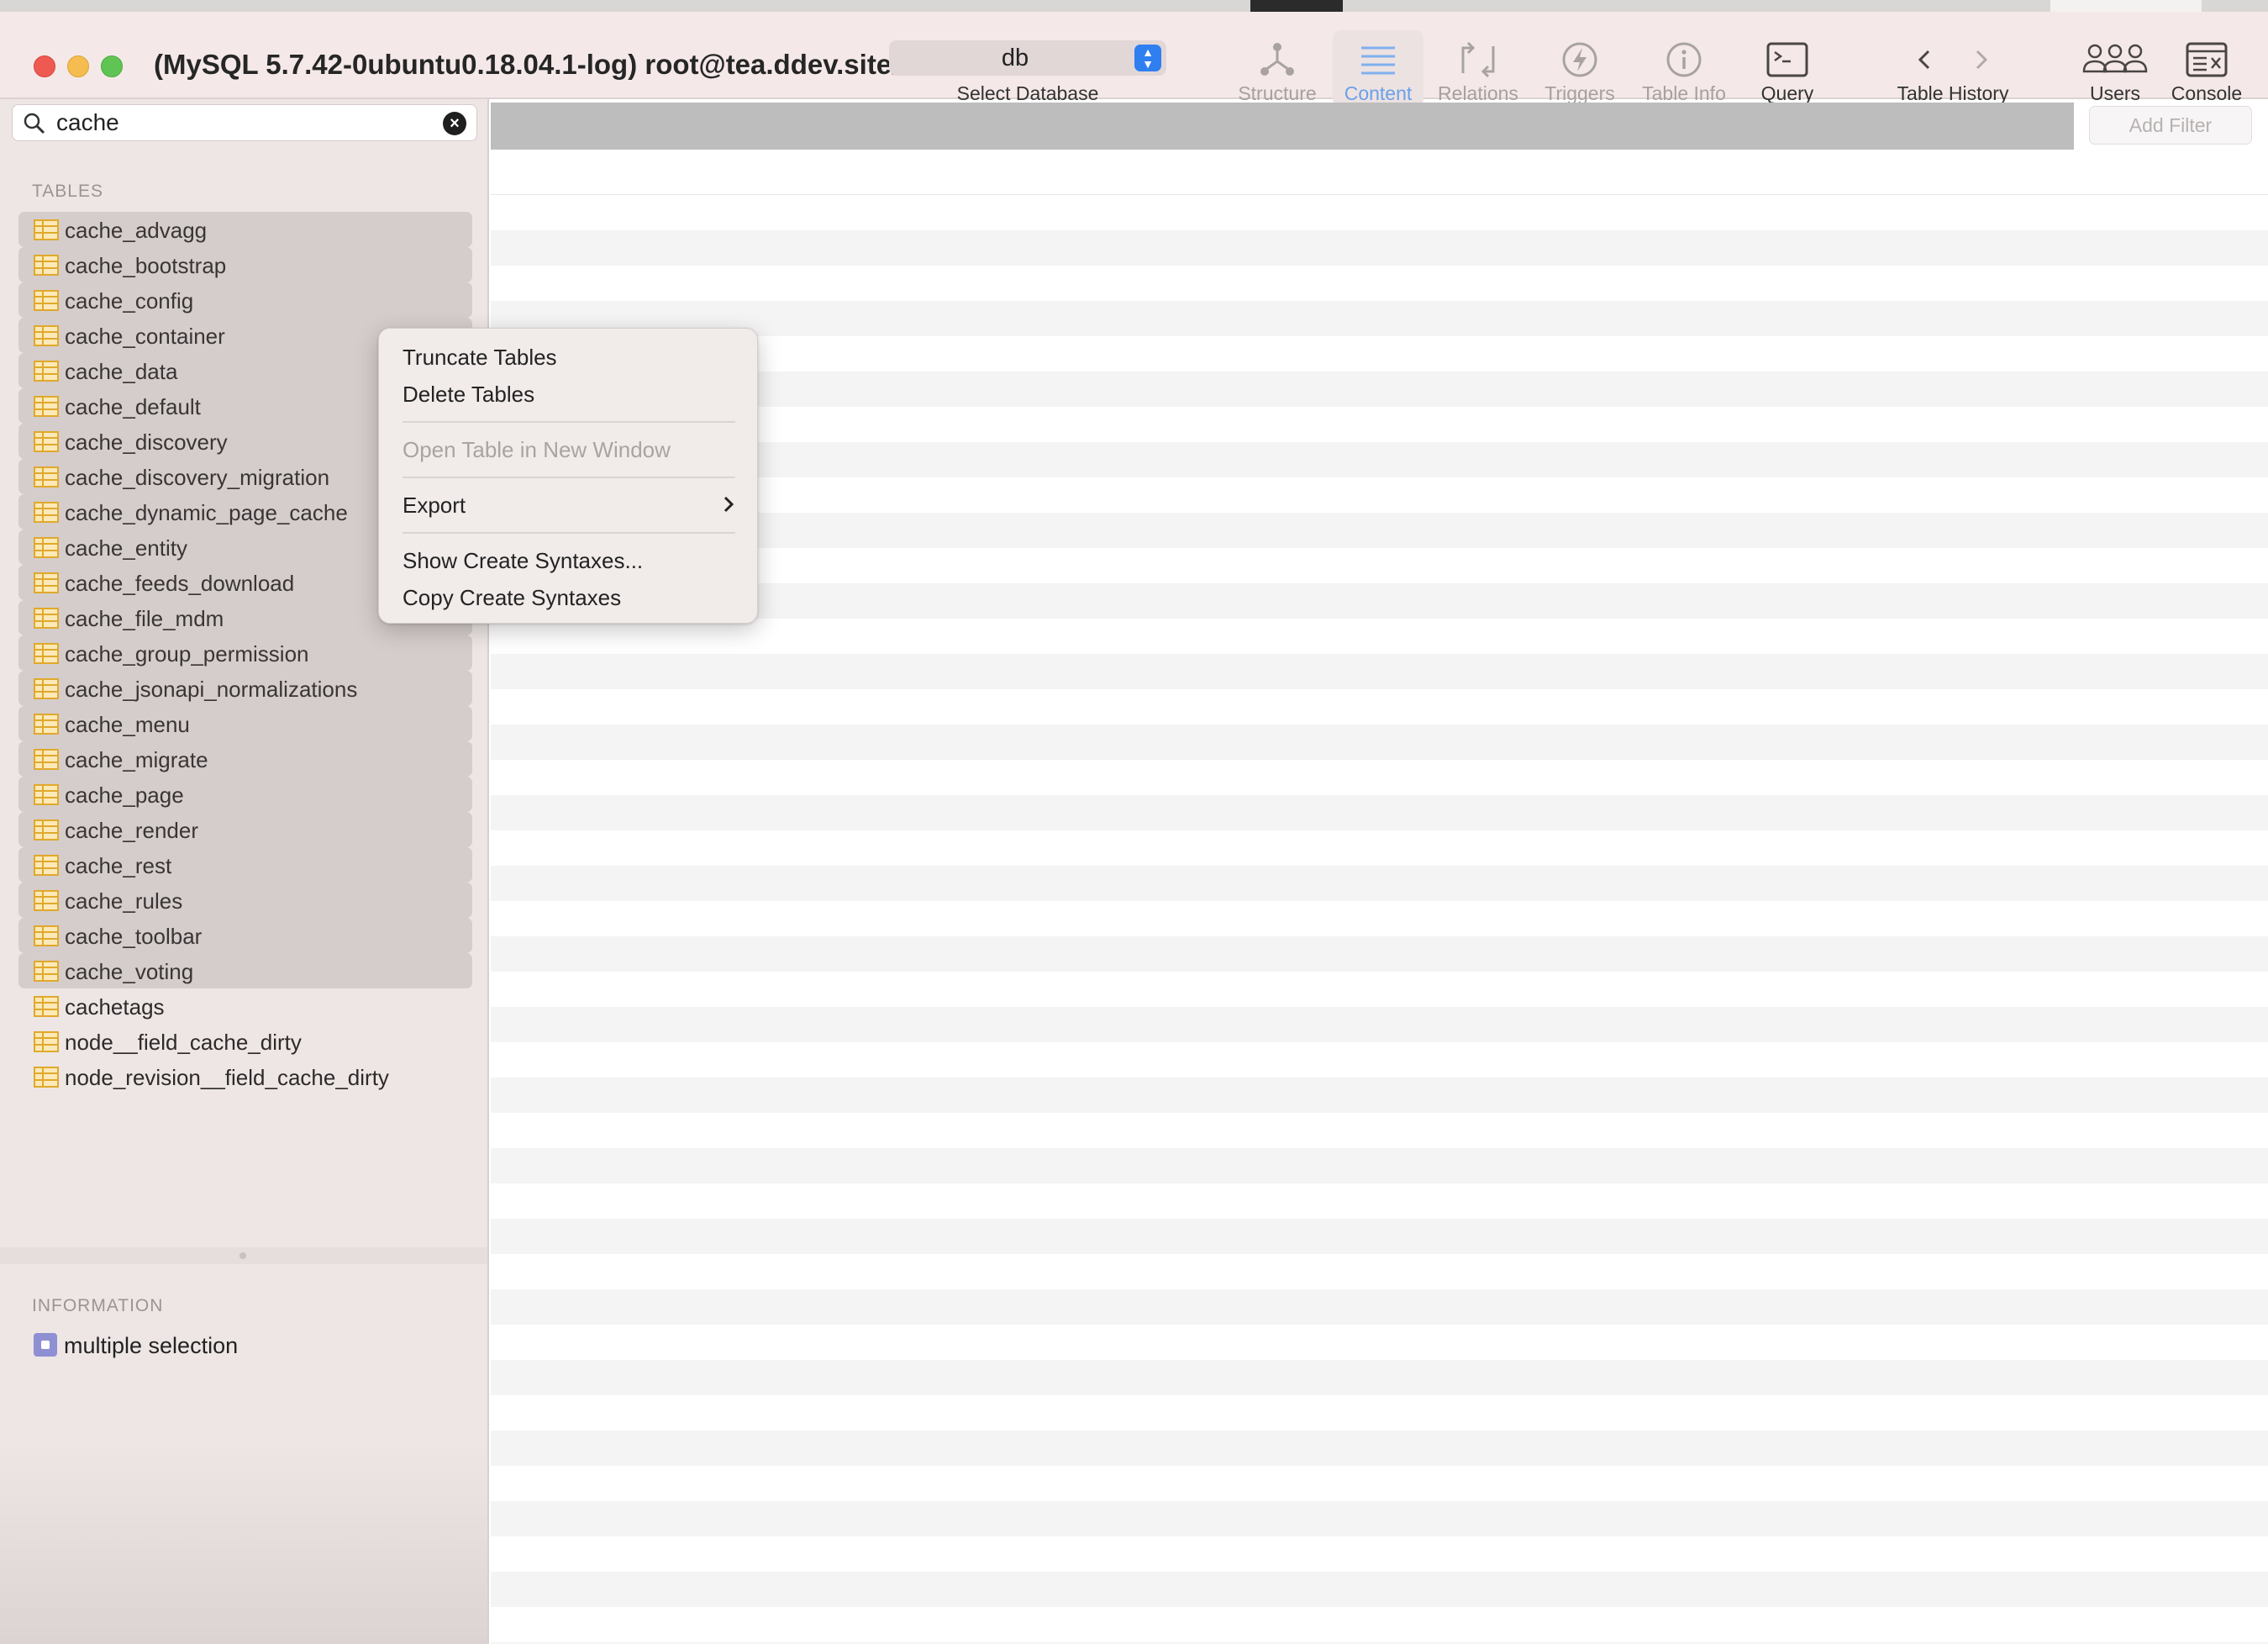  I want to click on table-list-item: cache_jsonapi_normalizations, so click(245, 688).